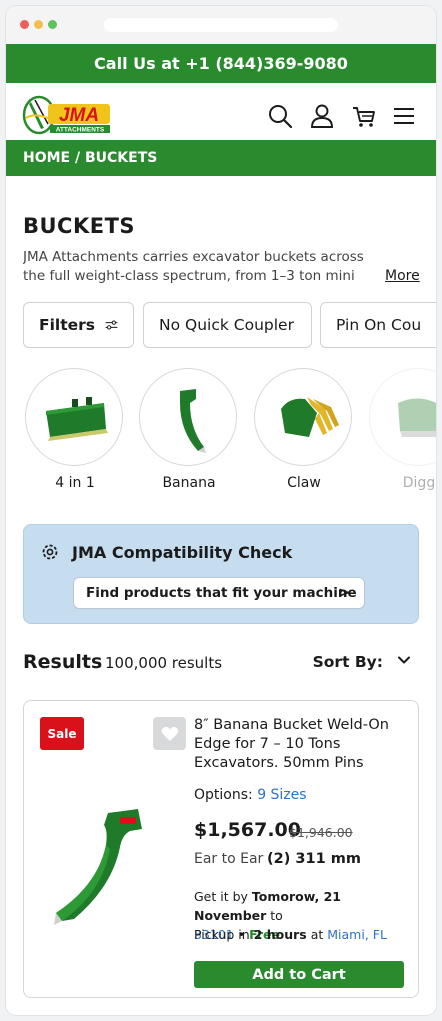  I want to click on sort-by-button: Sort By:, so click(348, 662).